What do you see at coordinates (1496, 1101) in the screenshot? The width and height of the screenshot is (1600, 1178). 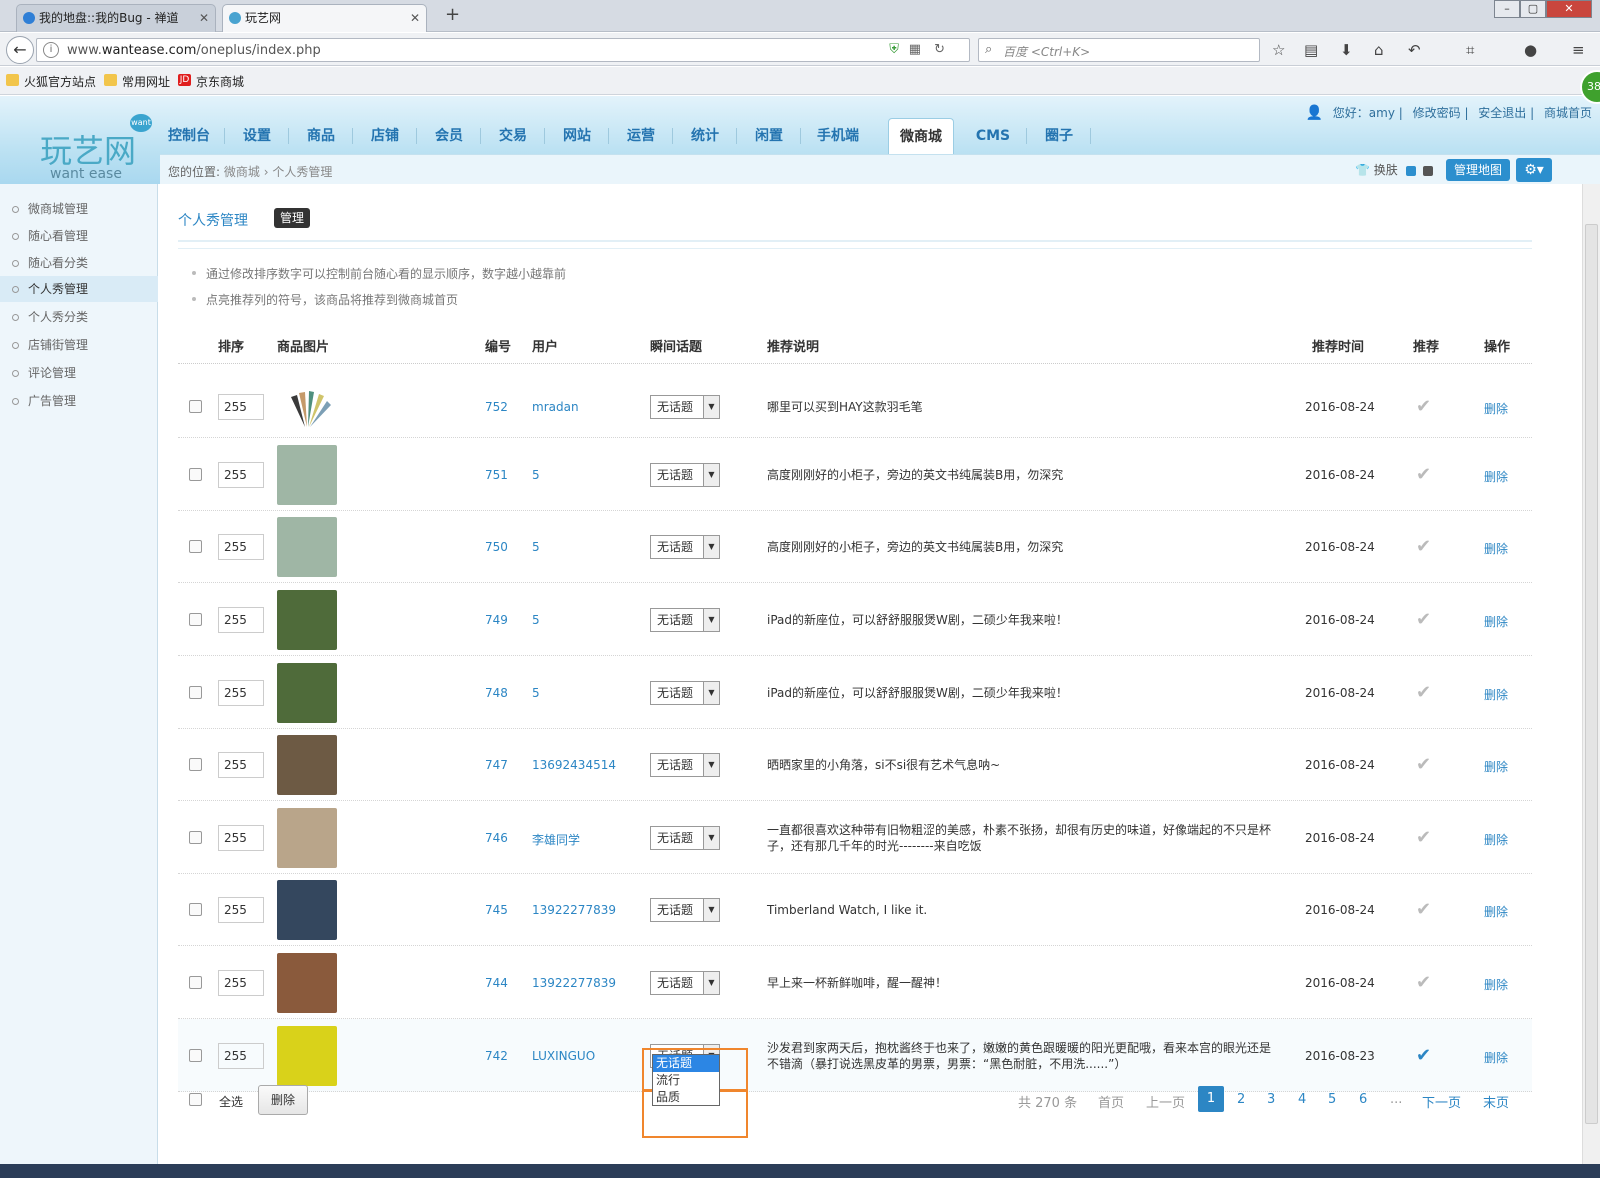 I see `pager-last: 末页` at bounding box center [1496, 1101].